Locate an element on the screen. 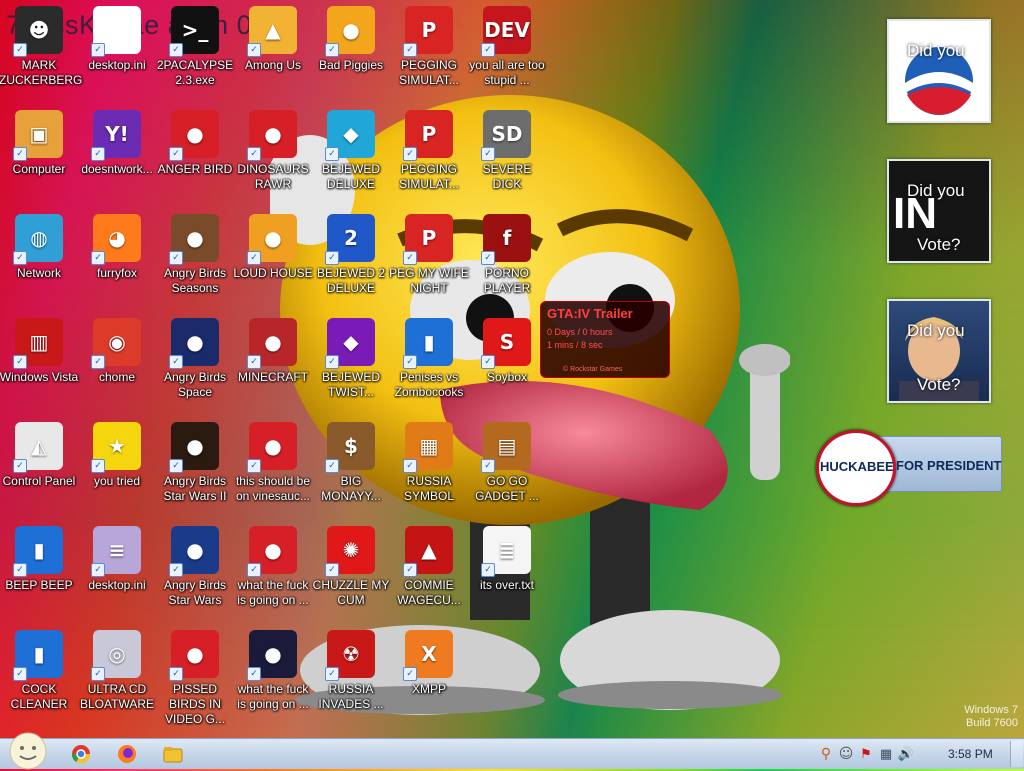 This screenshot has height=771, width=1024. network-tray-icon: ▦ is located at coordinates (886, 754).